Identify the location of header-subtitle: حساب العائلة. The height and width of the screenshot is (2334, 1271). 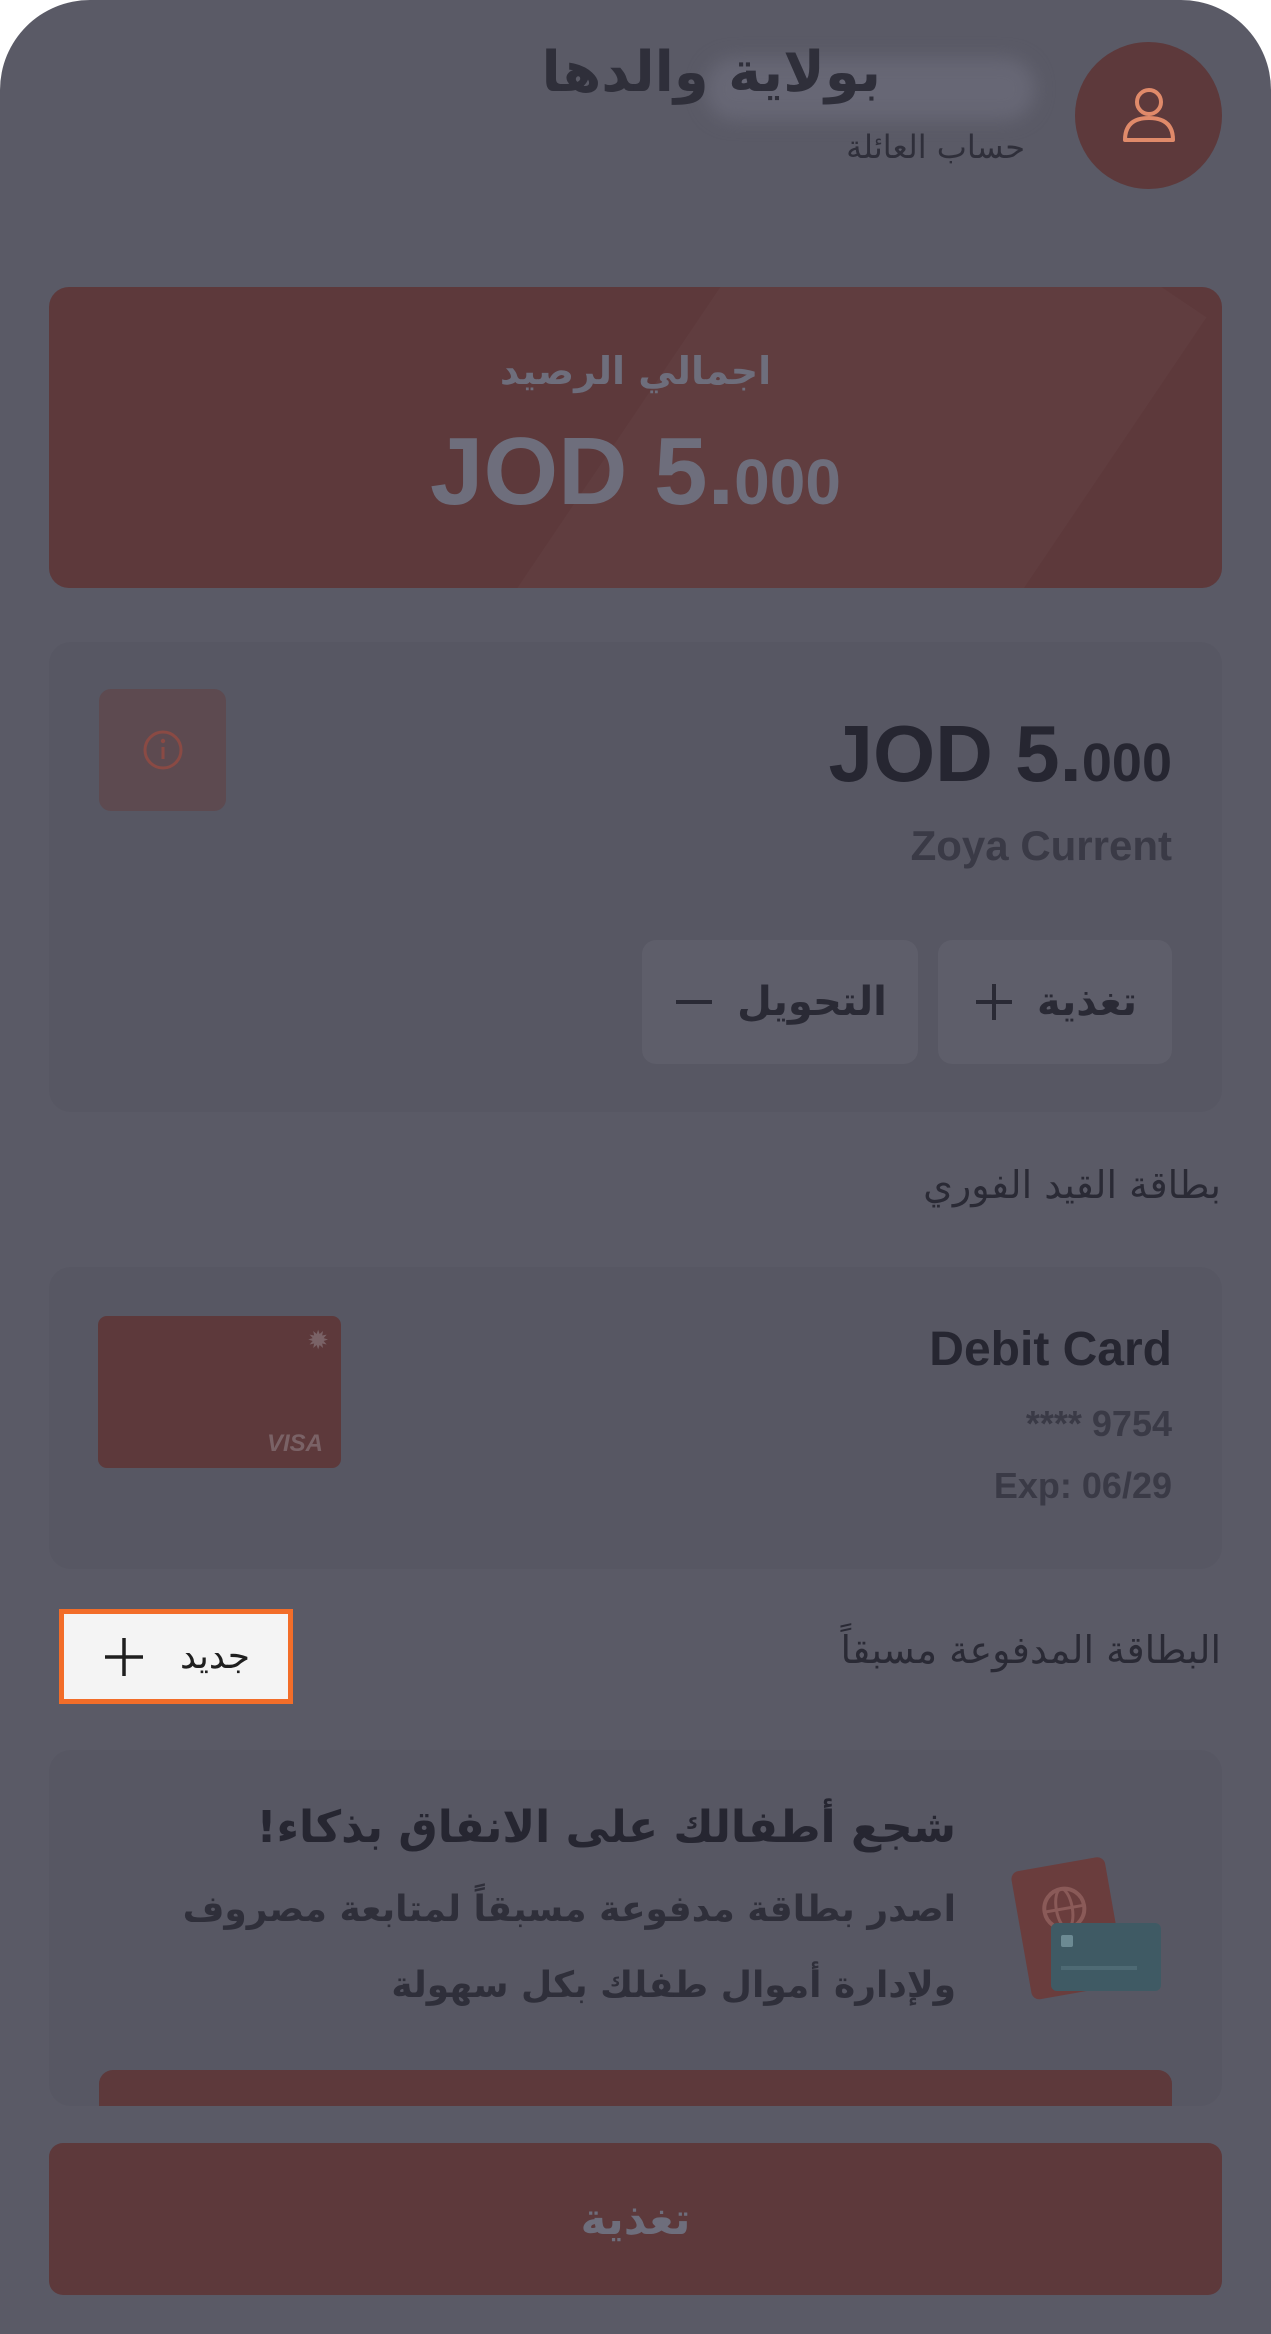
(935, 147).